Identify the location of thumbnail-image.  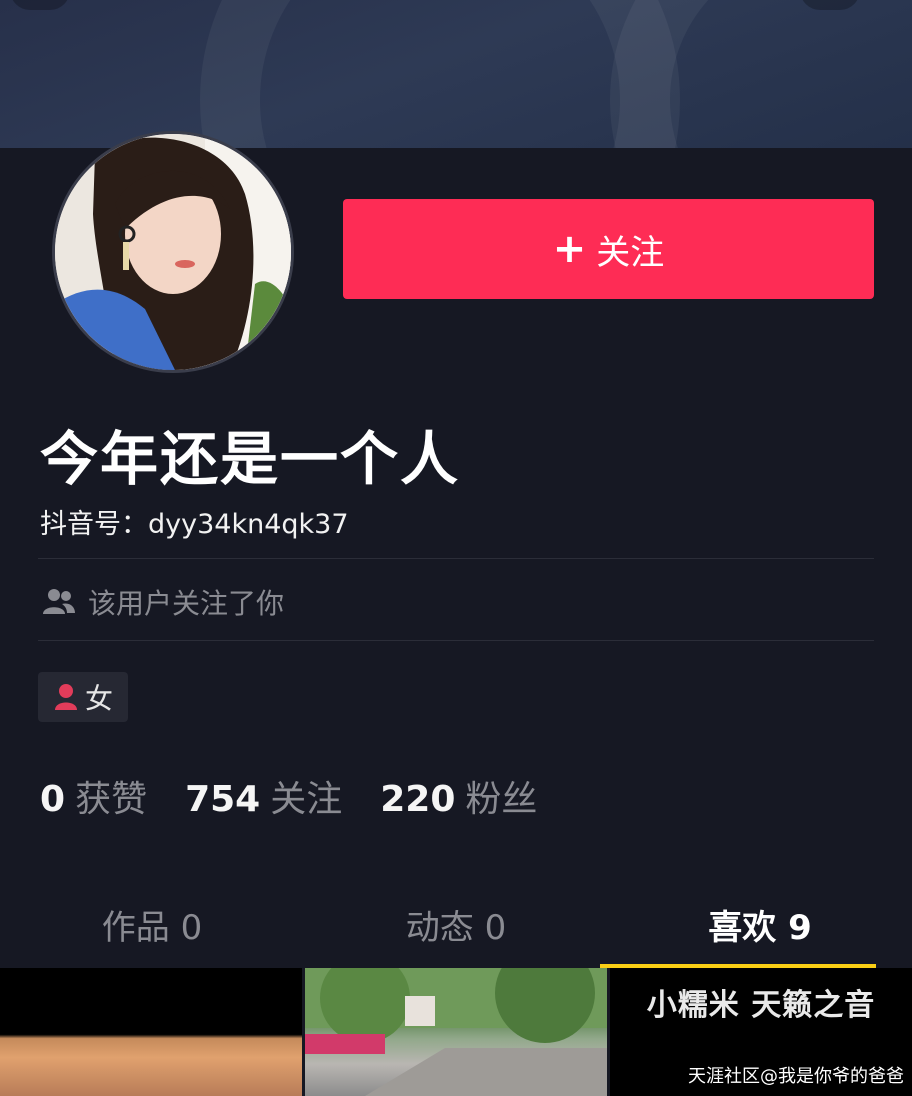
(456, 1032).